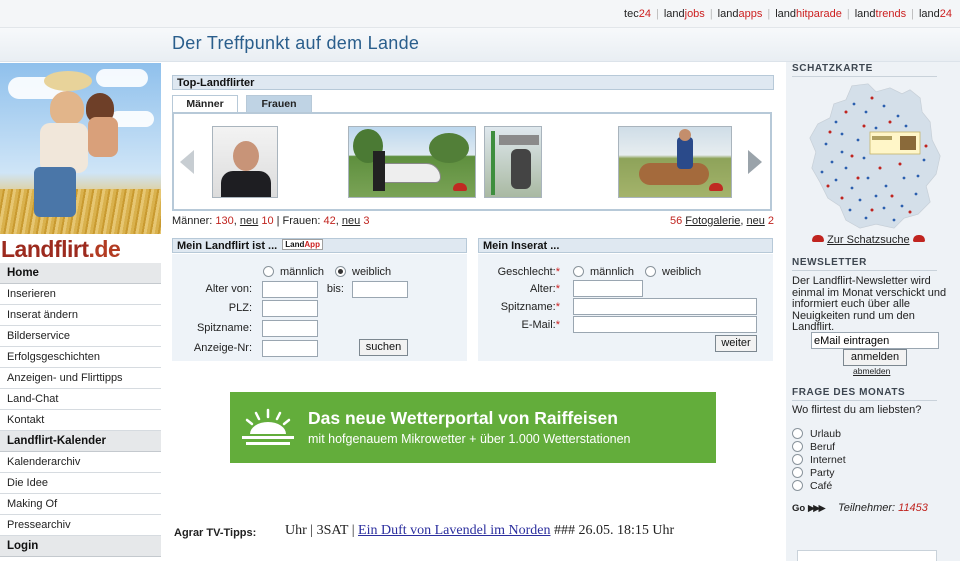  I want to click on inserat-female-radio, so click(650, 271).